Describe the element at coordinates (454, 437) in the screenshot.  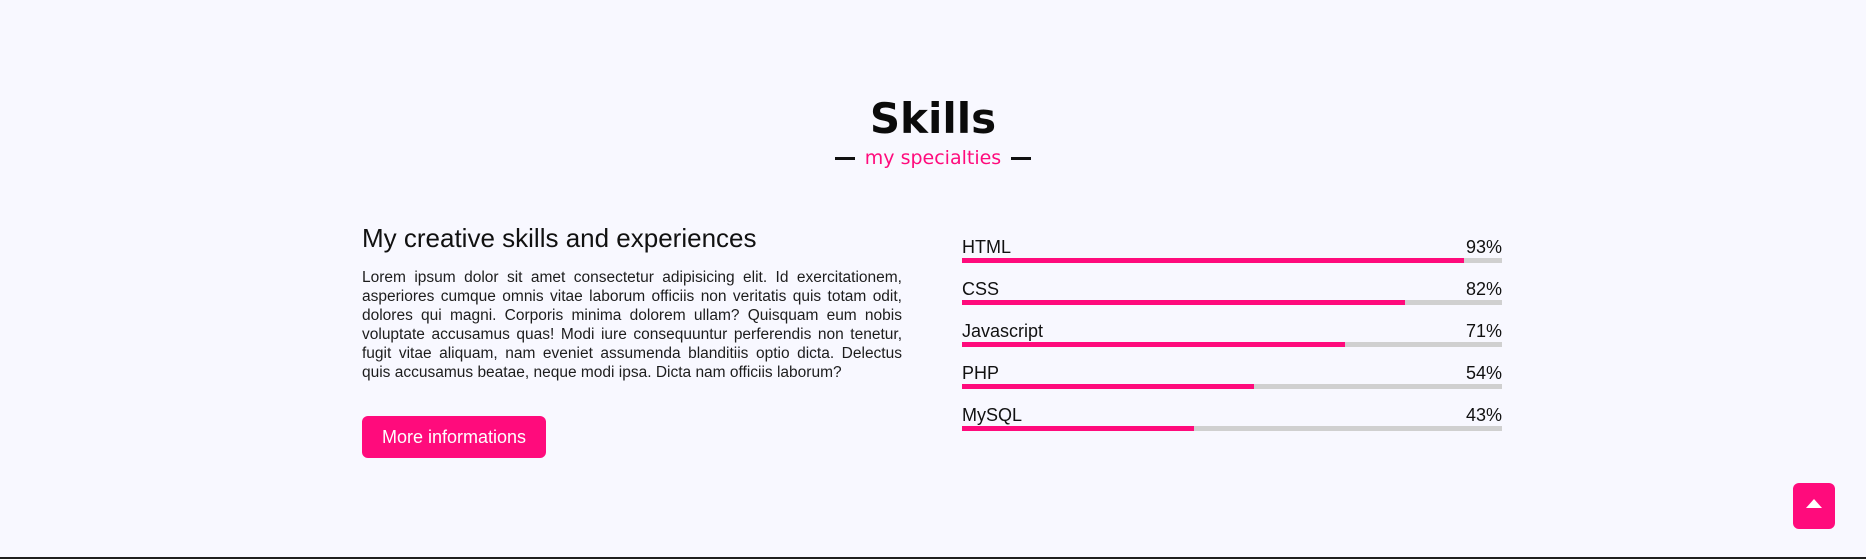
I see `more-informations-button: More informations` at that location.